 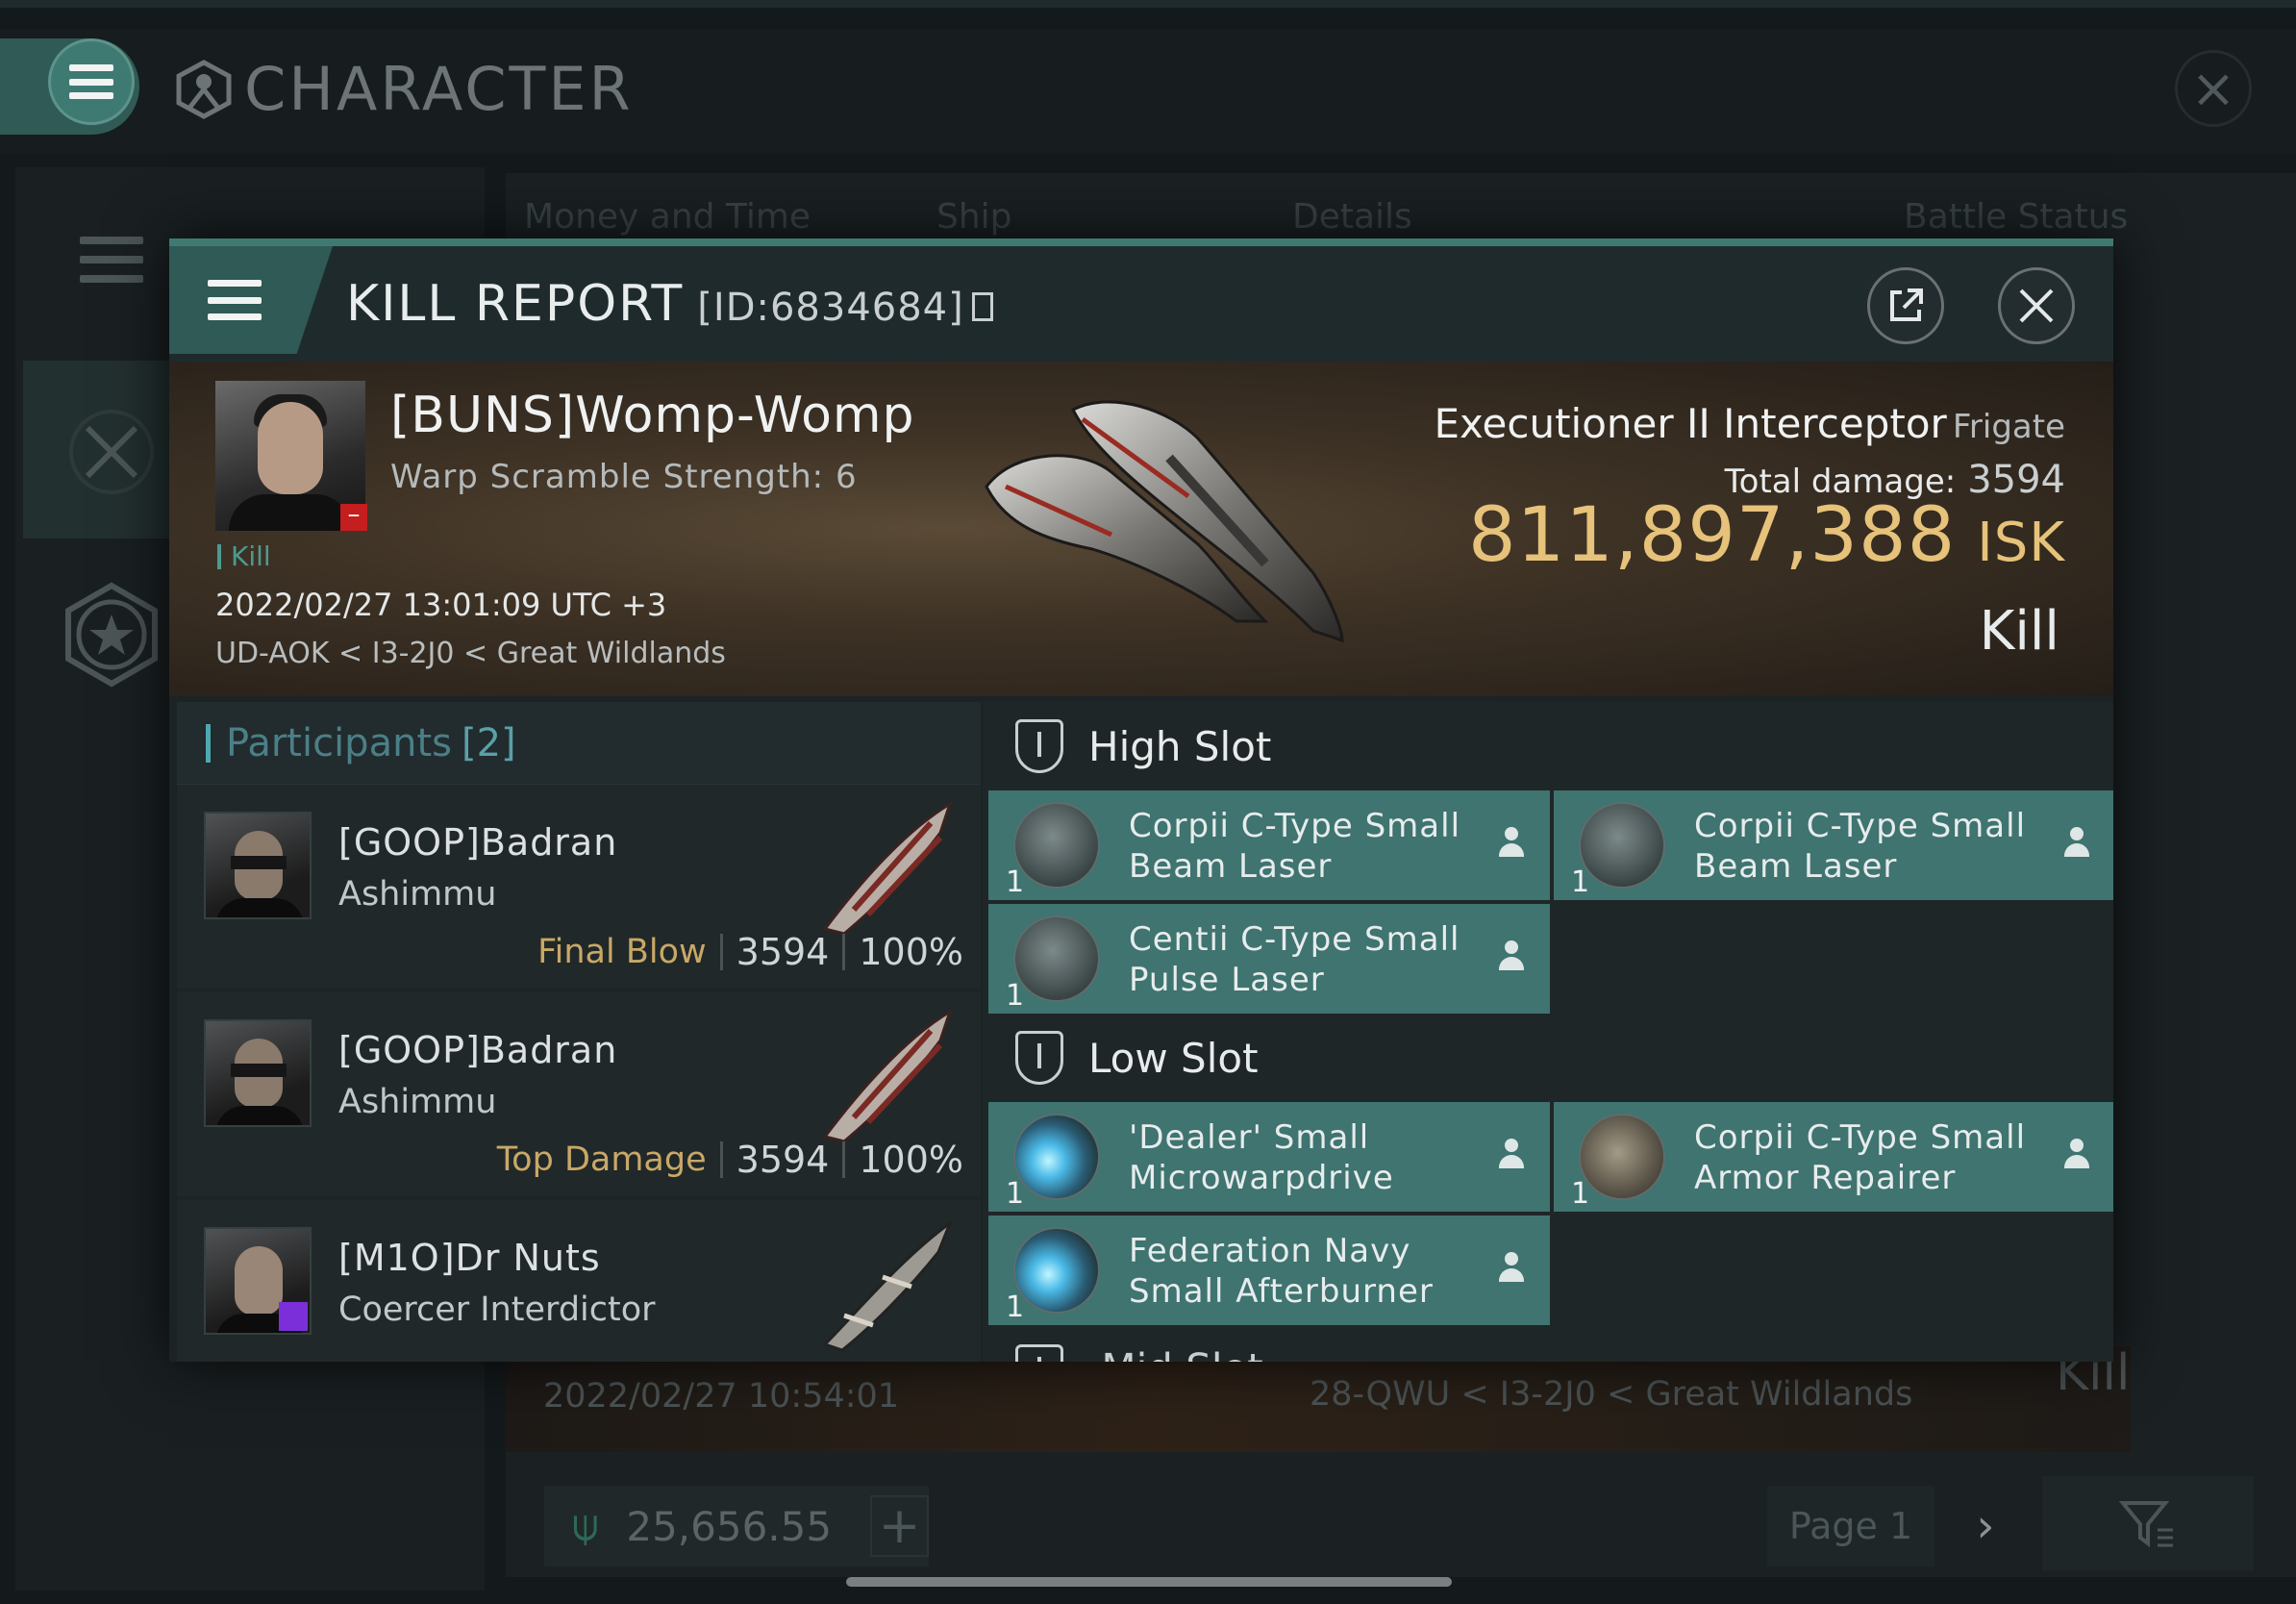 I want to click on external-link-icon, so click(x=1906, y=304).